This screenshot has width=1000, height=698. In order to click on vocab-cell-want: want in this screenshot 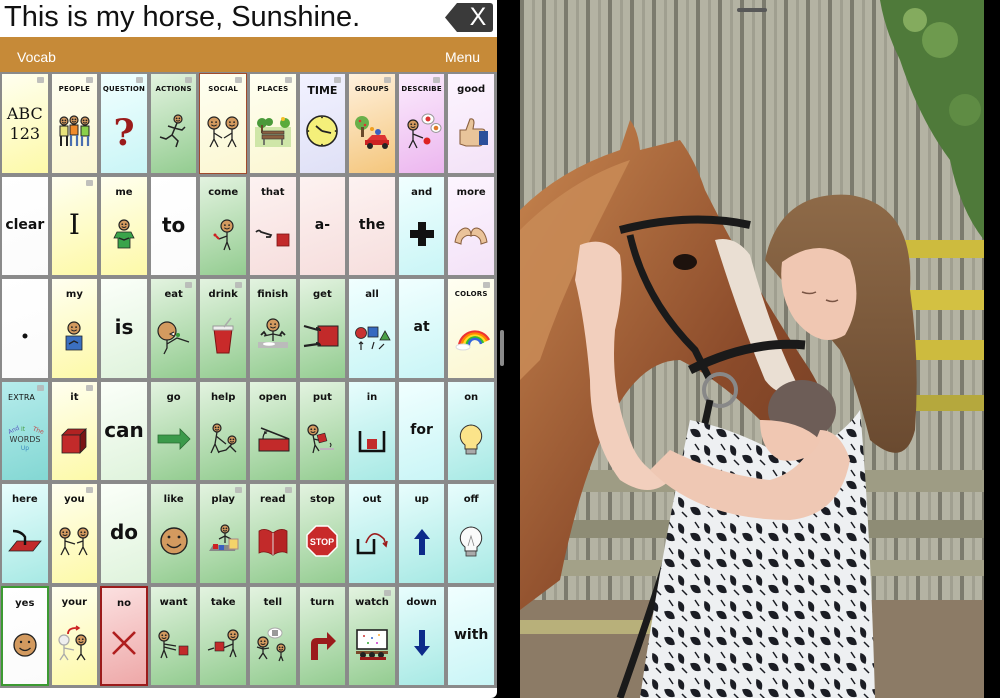, I will do `click(173, 635)`.